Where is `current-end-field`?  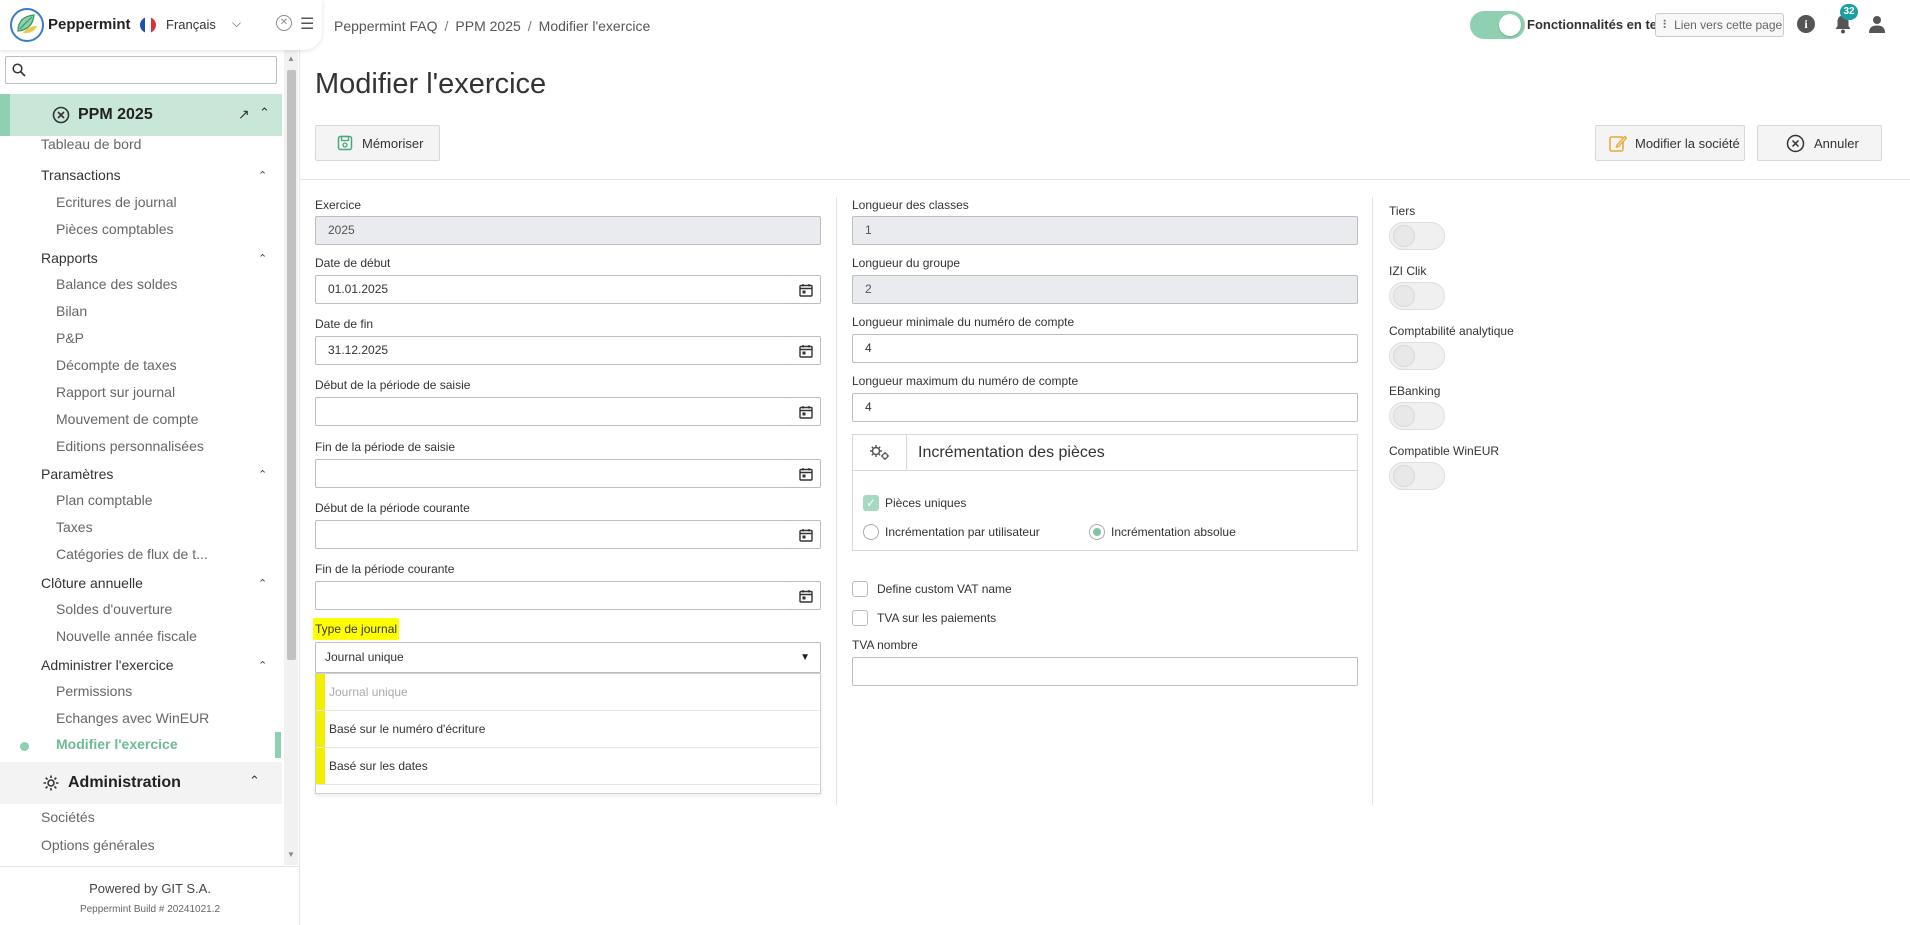 current-end-field is located at coordinates (554, 595).